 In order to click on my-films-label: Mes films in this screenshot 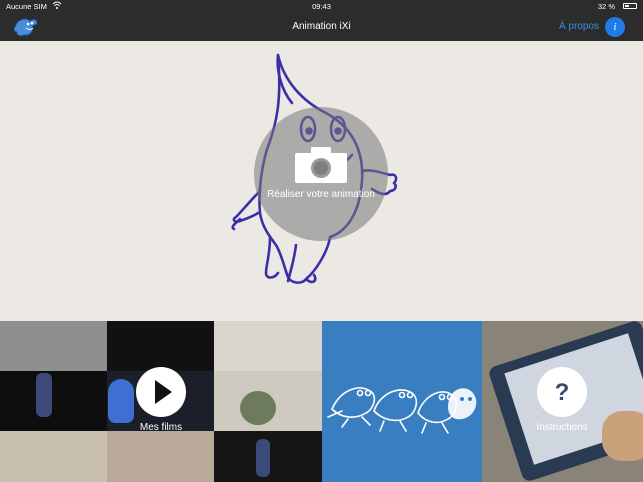, I will do `click(161, 427)`.